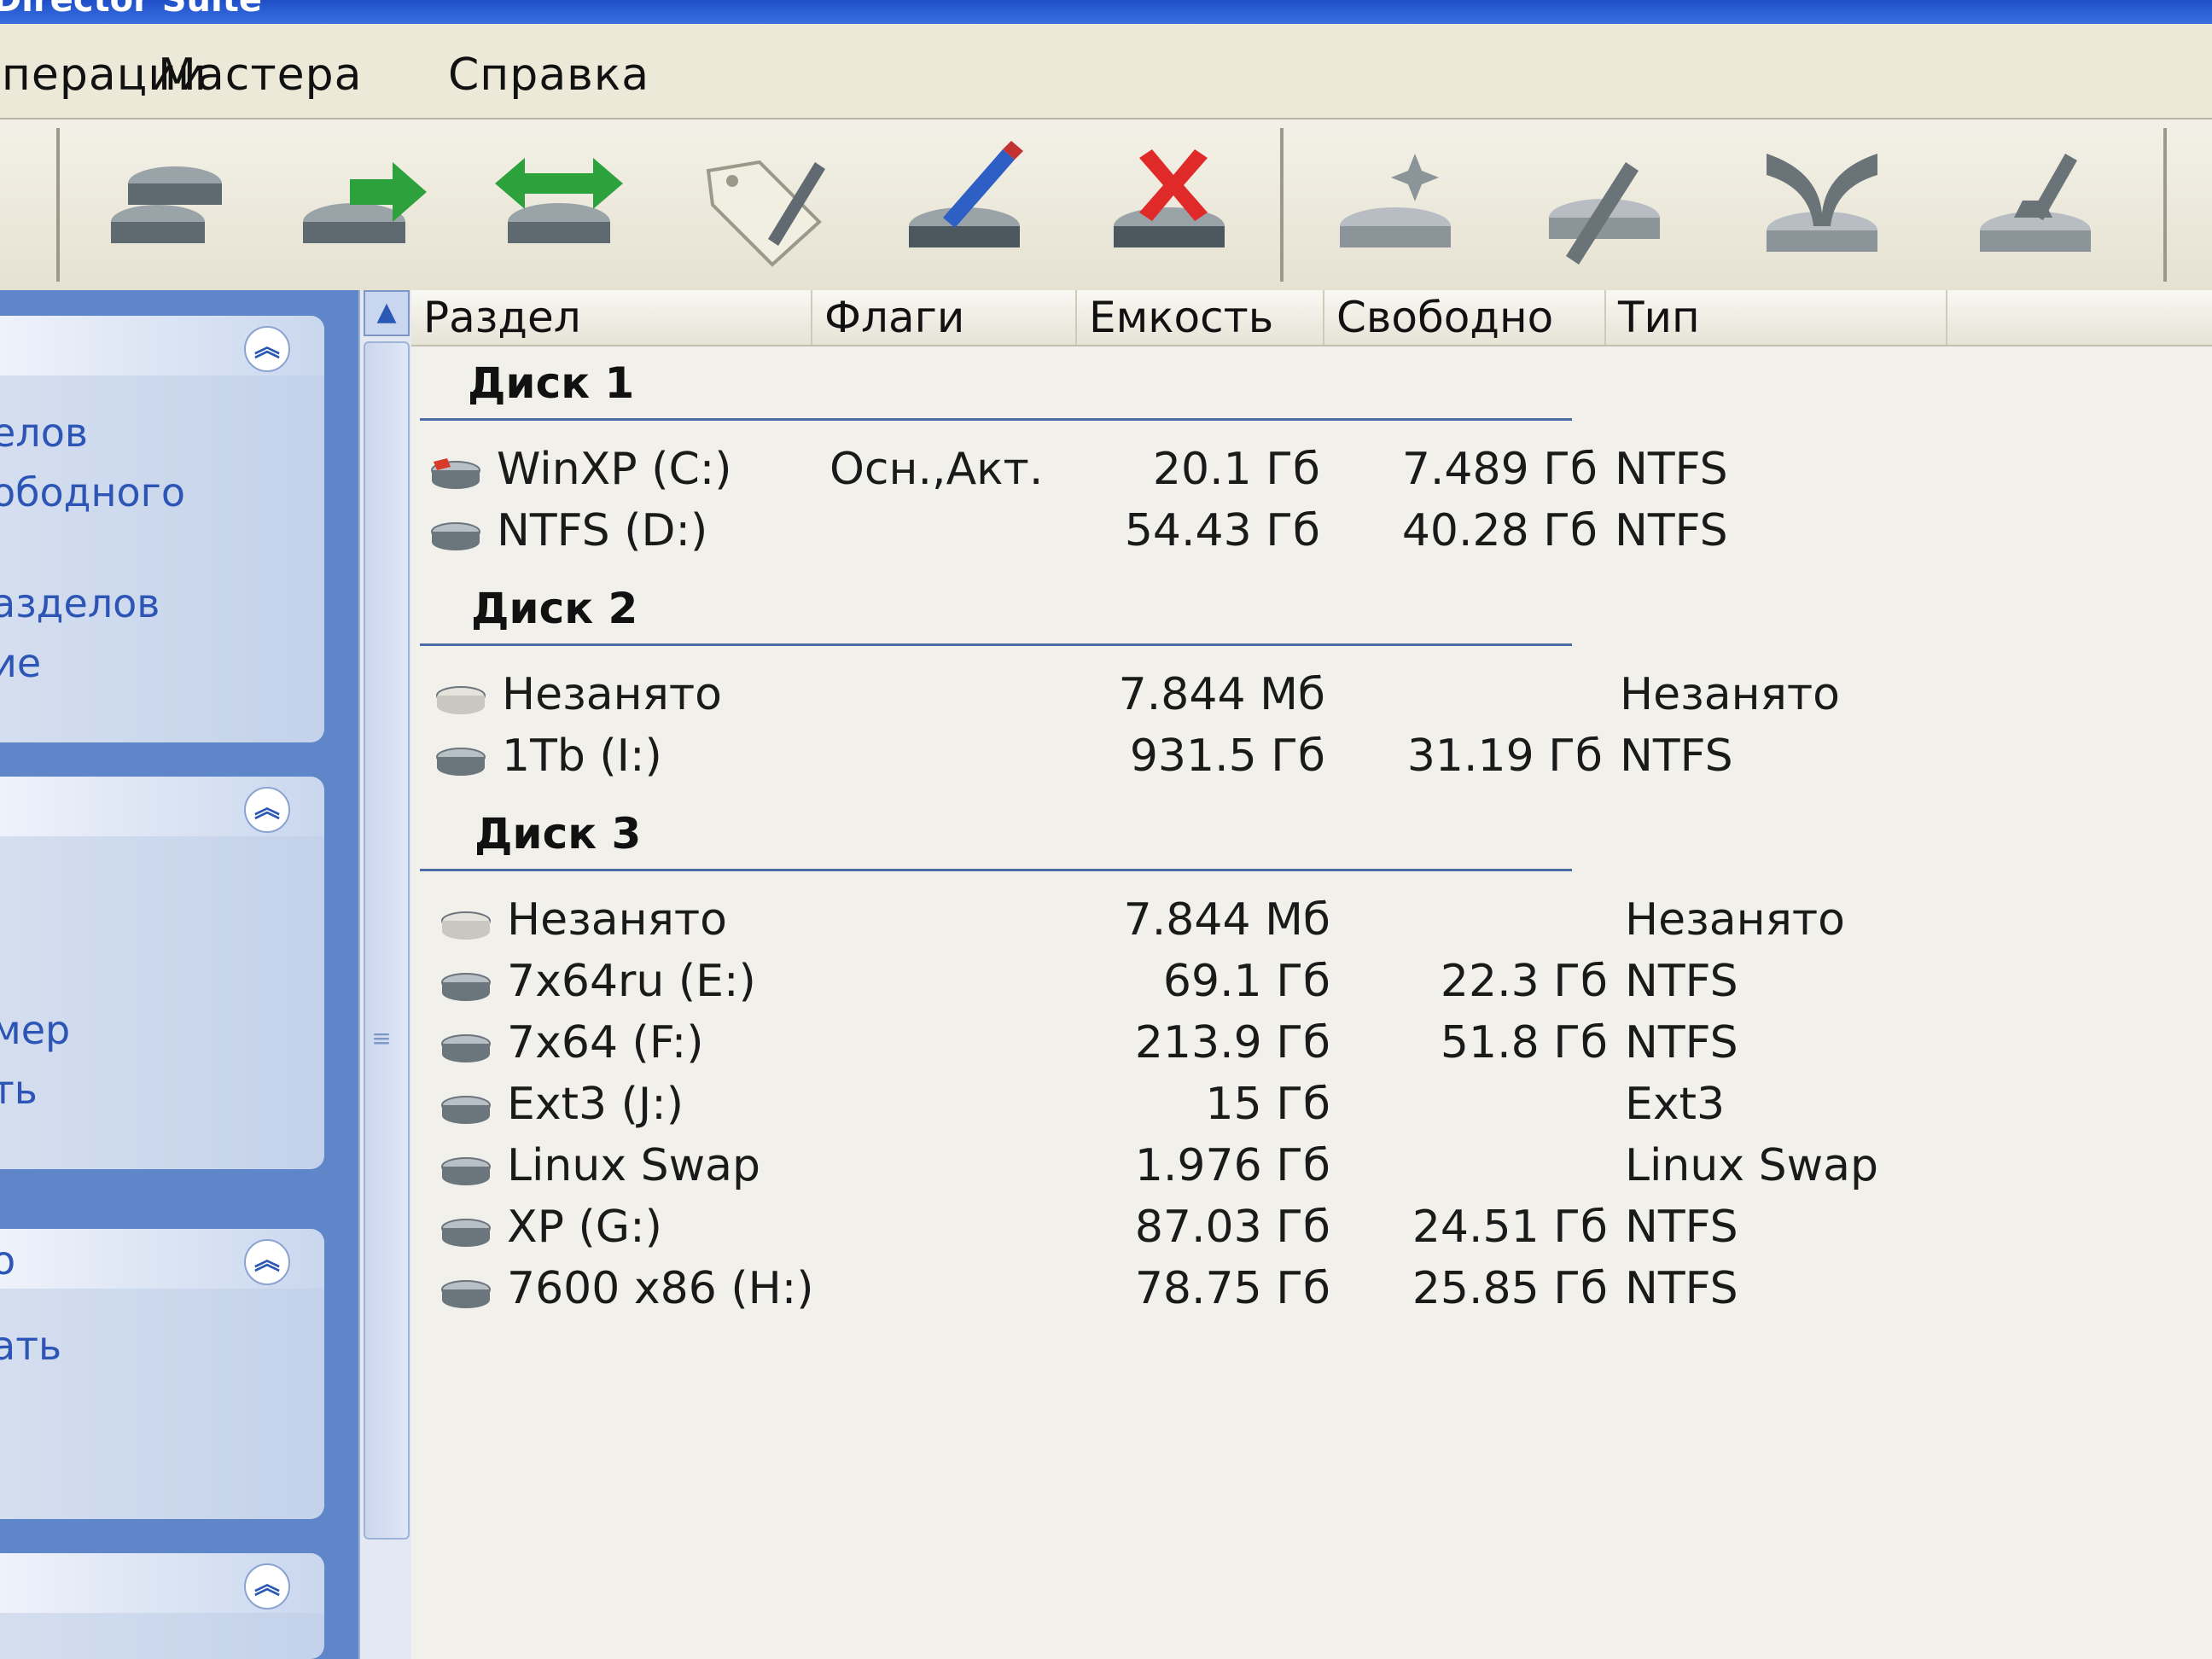  I want to click on partition-row: XP (G:) 87.03 Гб 24.51 Гб NTFS, so click(1249, 1229).